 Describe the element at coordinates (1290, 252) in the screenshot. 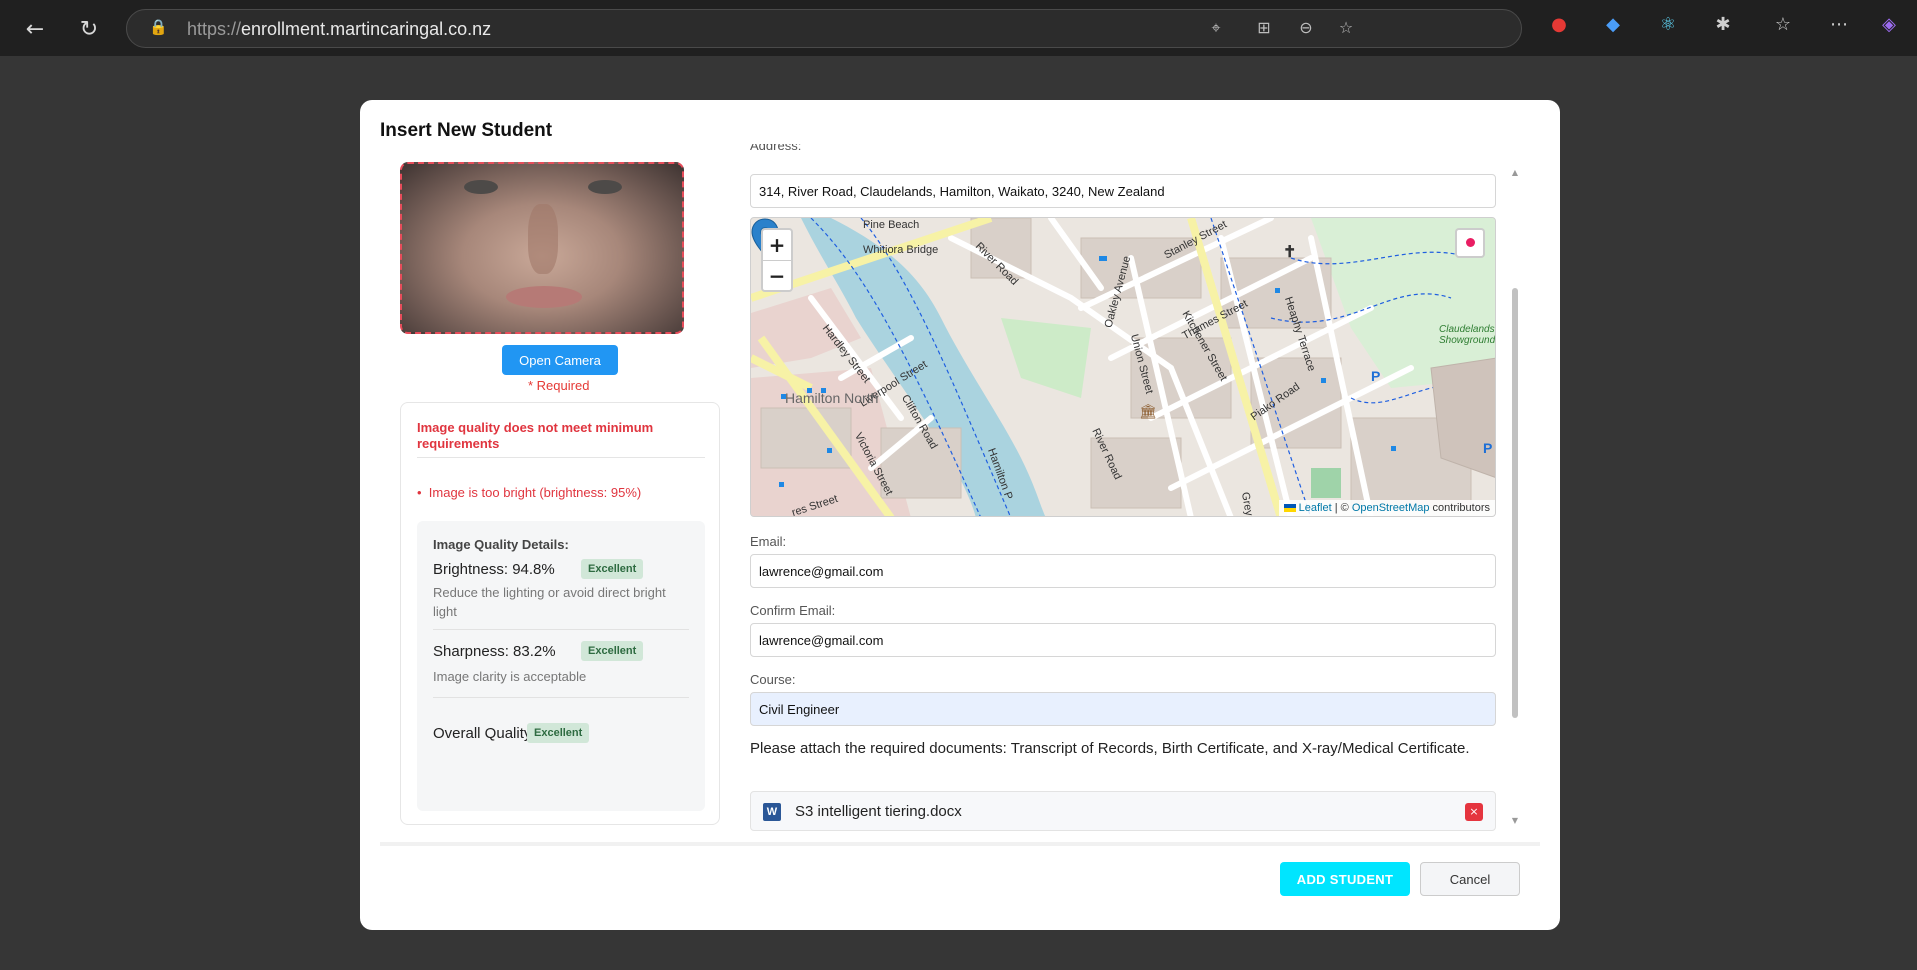

I see `church-icon: ✝` at that location.